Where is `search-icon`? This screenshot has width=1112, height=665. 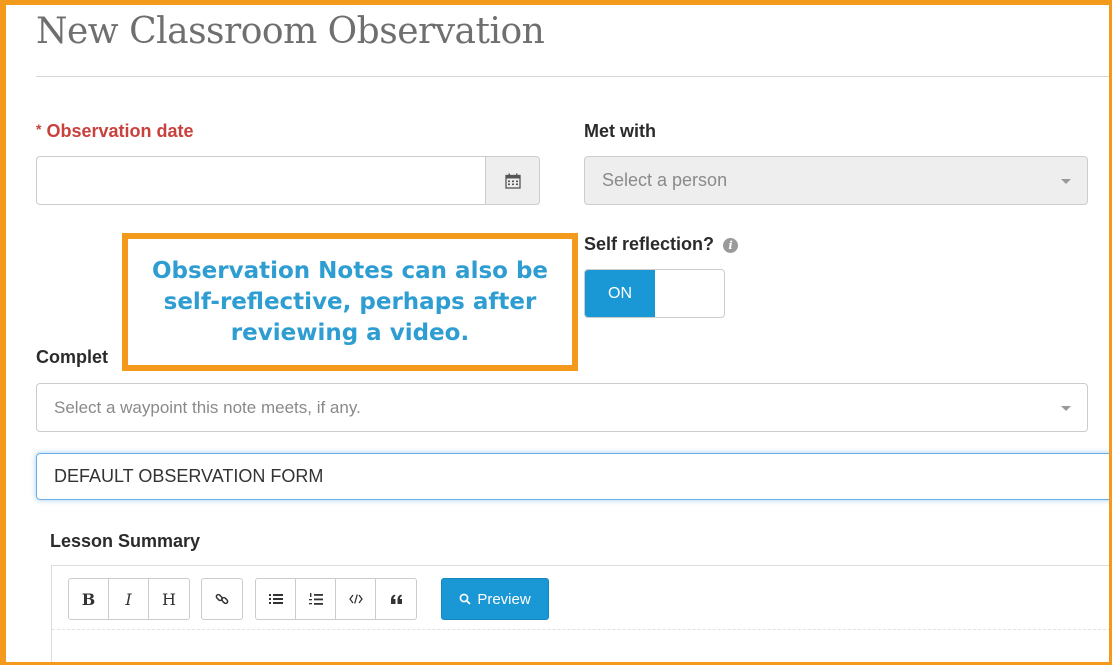 search-icon is located at coordinates (465, 599).